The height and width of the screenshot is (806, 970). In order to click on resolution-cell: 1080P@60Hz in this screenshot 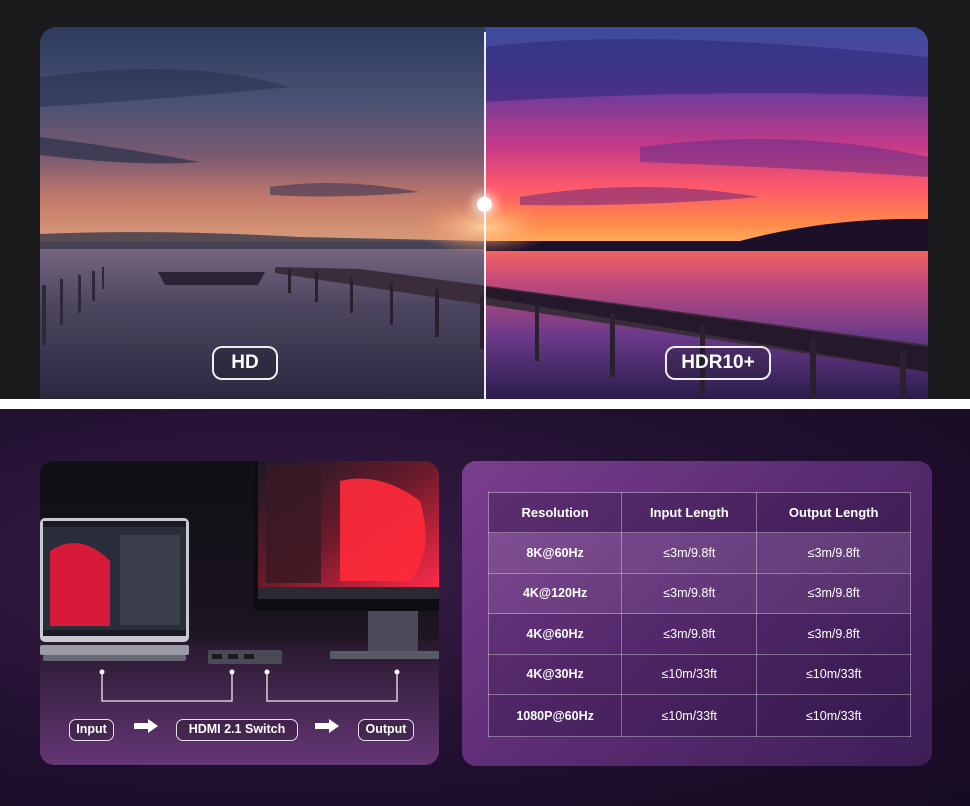, I will do `click(555, 715)`.